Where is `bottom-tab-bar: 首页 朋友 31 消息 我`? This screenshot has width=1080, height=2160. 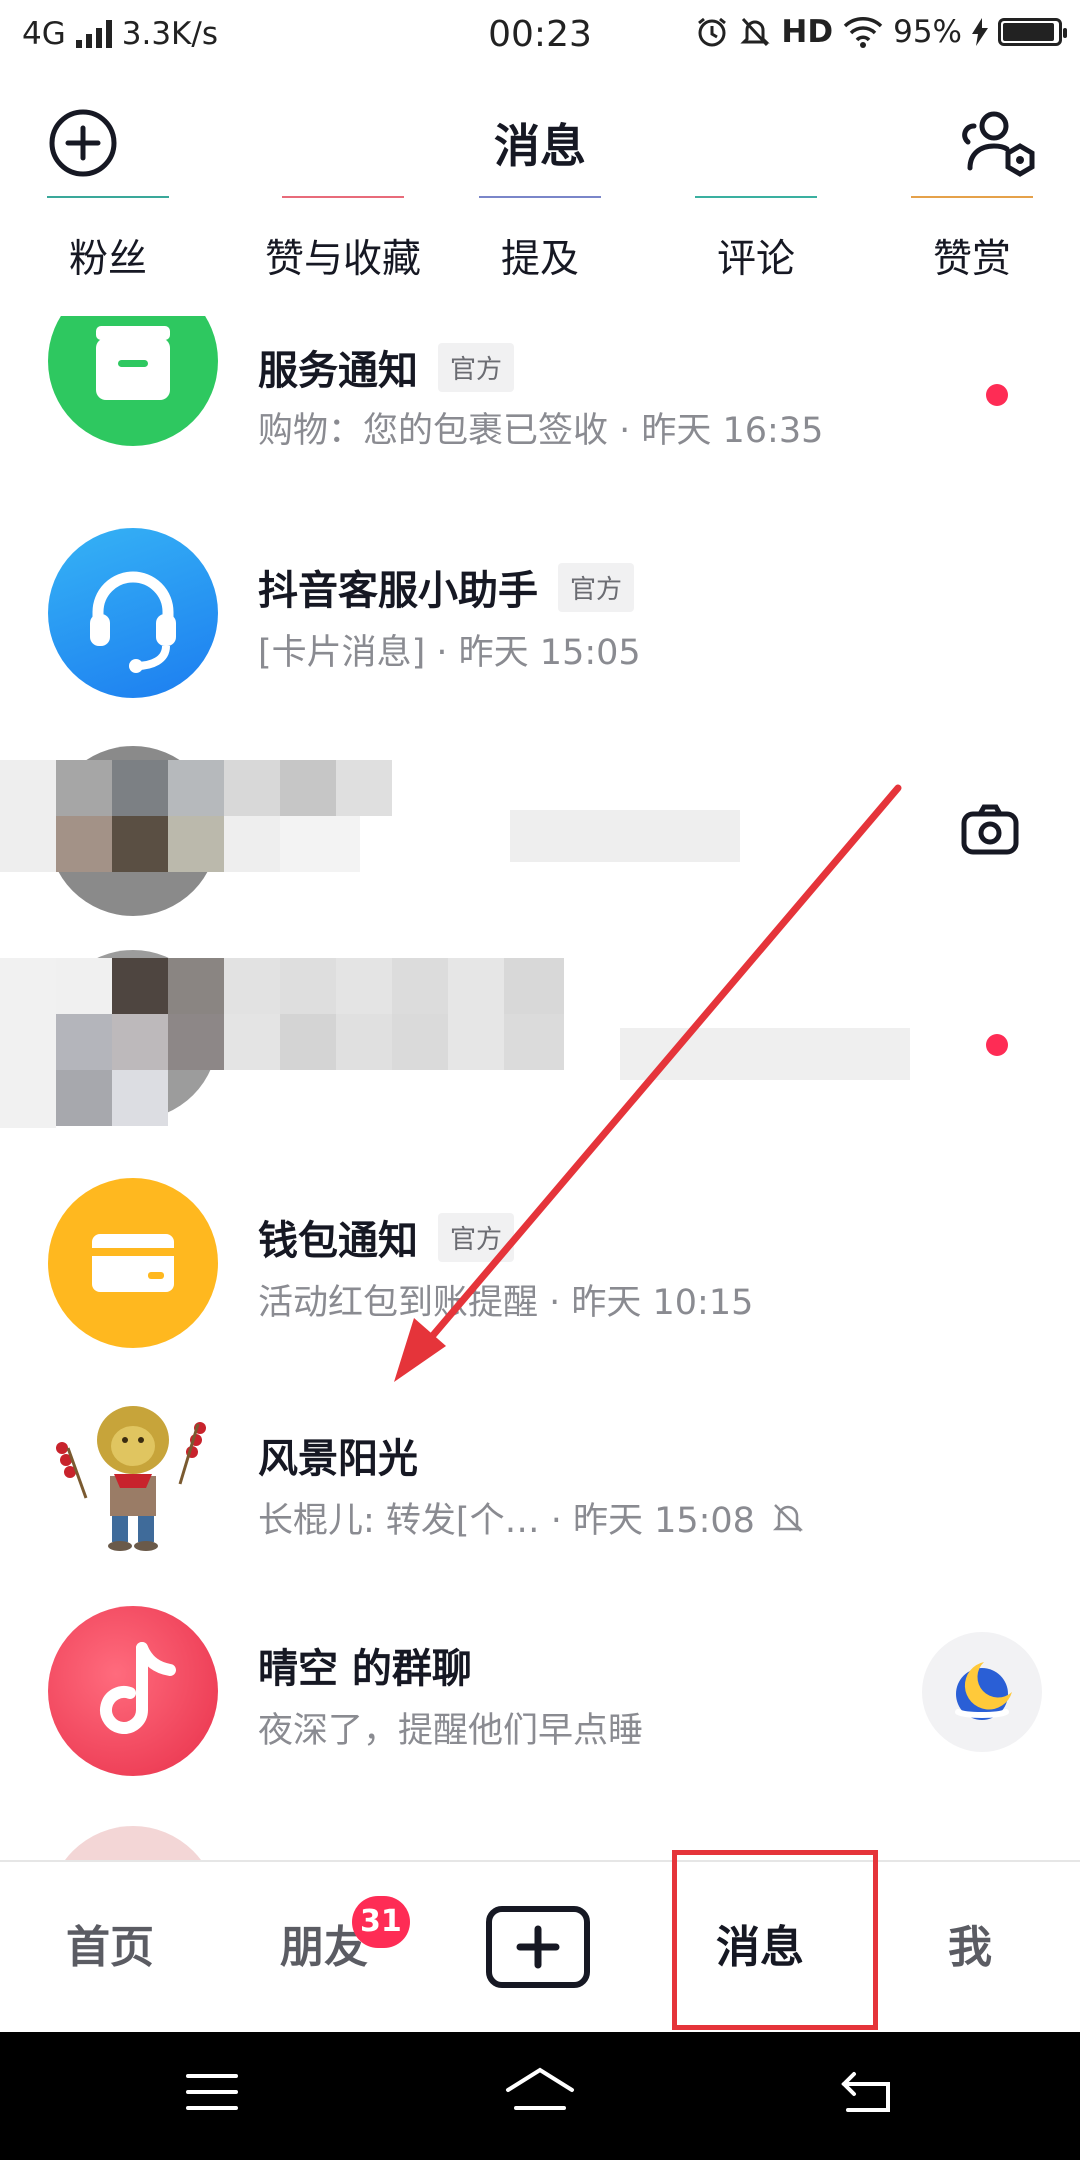 bottom-tab-bar: 首页 朋友 31 消息 我 is located at coordinates (540, 1947).